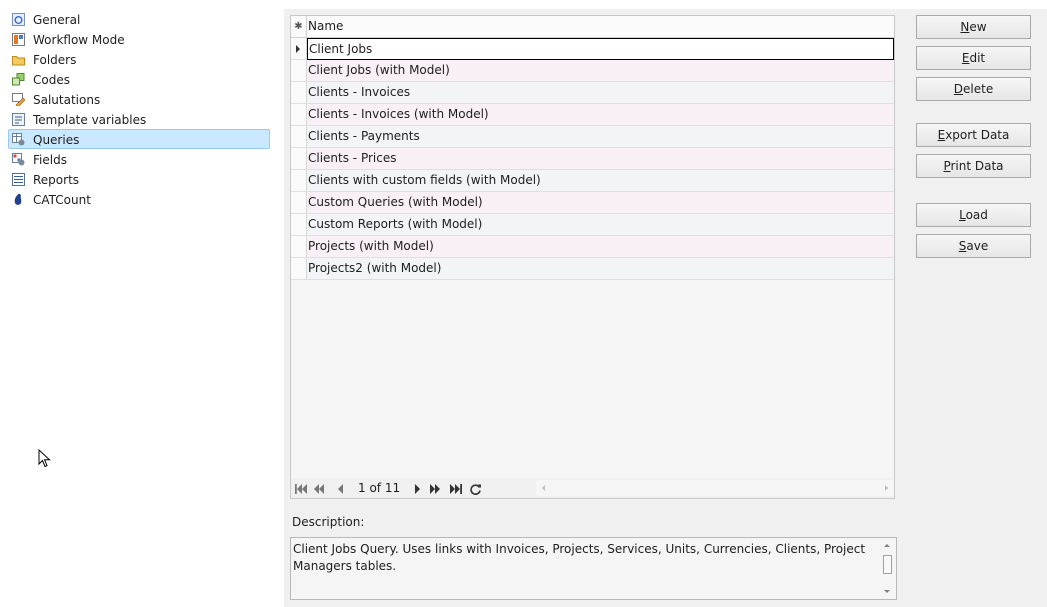 This screenshot has height=607, width=1047. What do you see at coordinates (379, 488) in the screenshot?
I see `record-counter: 1 of 11` at bounding box center [379, 488].